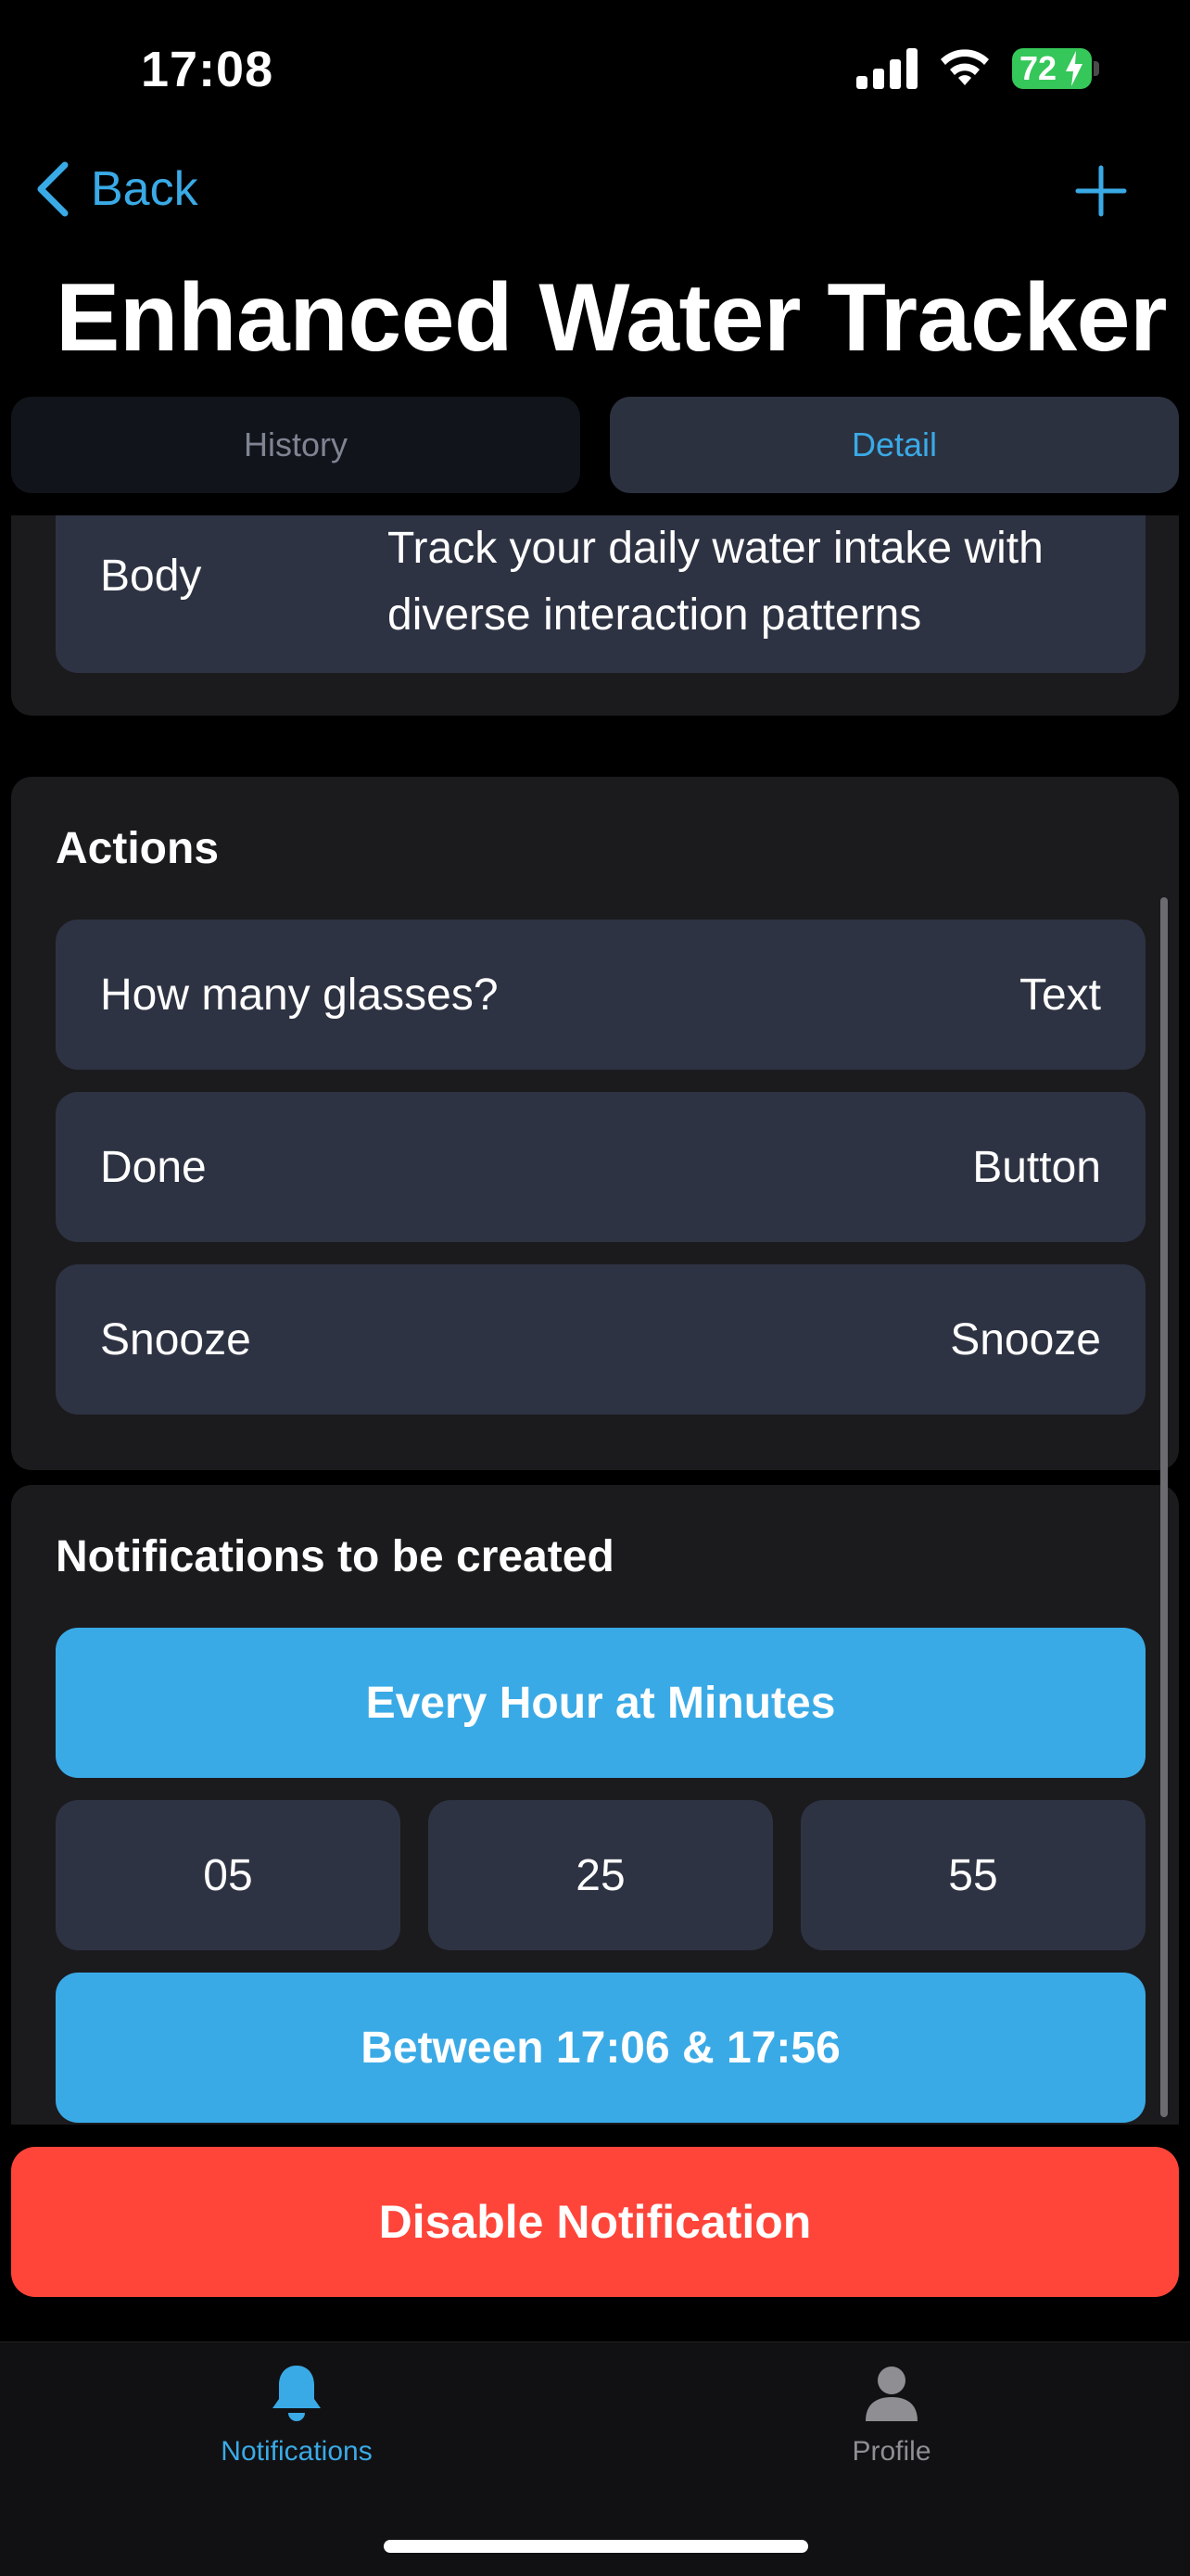 The width and height of the screenshot is (1190, 2576). Describe the element at coordinates (1101, 191) in the screenshot. I see `plus-icon` at that location.